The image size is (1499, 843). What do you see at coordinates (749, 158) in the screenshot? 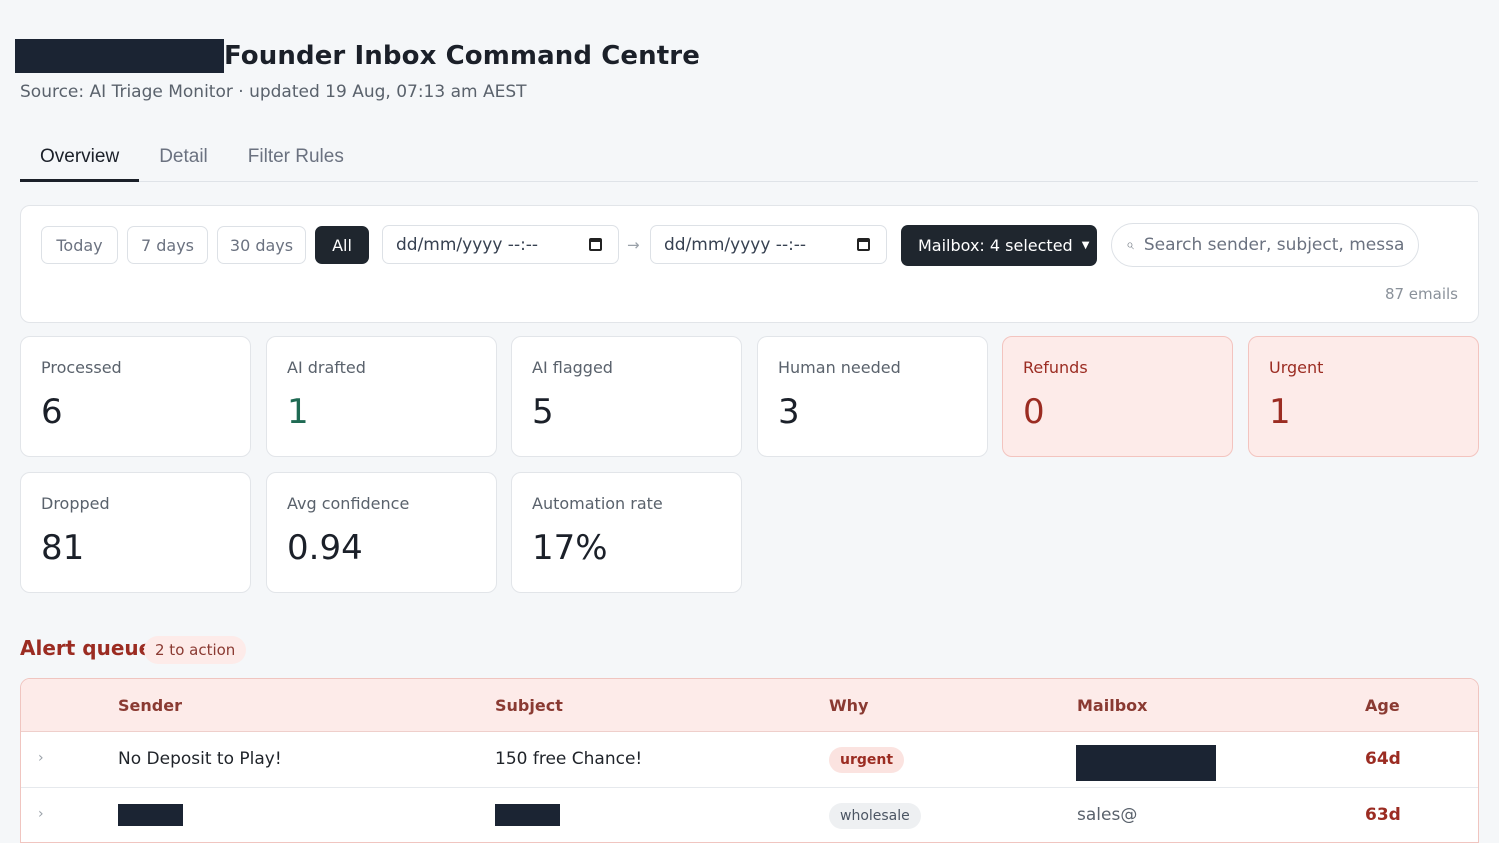
I see `tab-bar: Overview Detail Filter Rules` at bounding box center [749, 158].